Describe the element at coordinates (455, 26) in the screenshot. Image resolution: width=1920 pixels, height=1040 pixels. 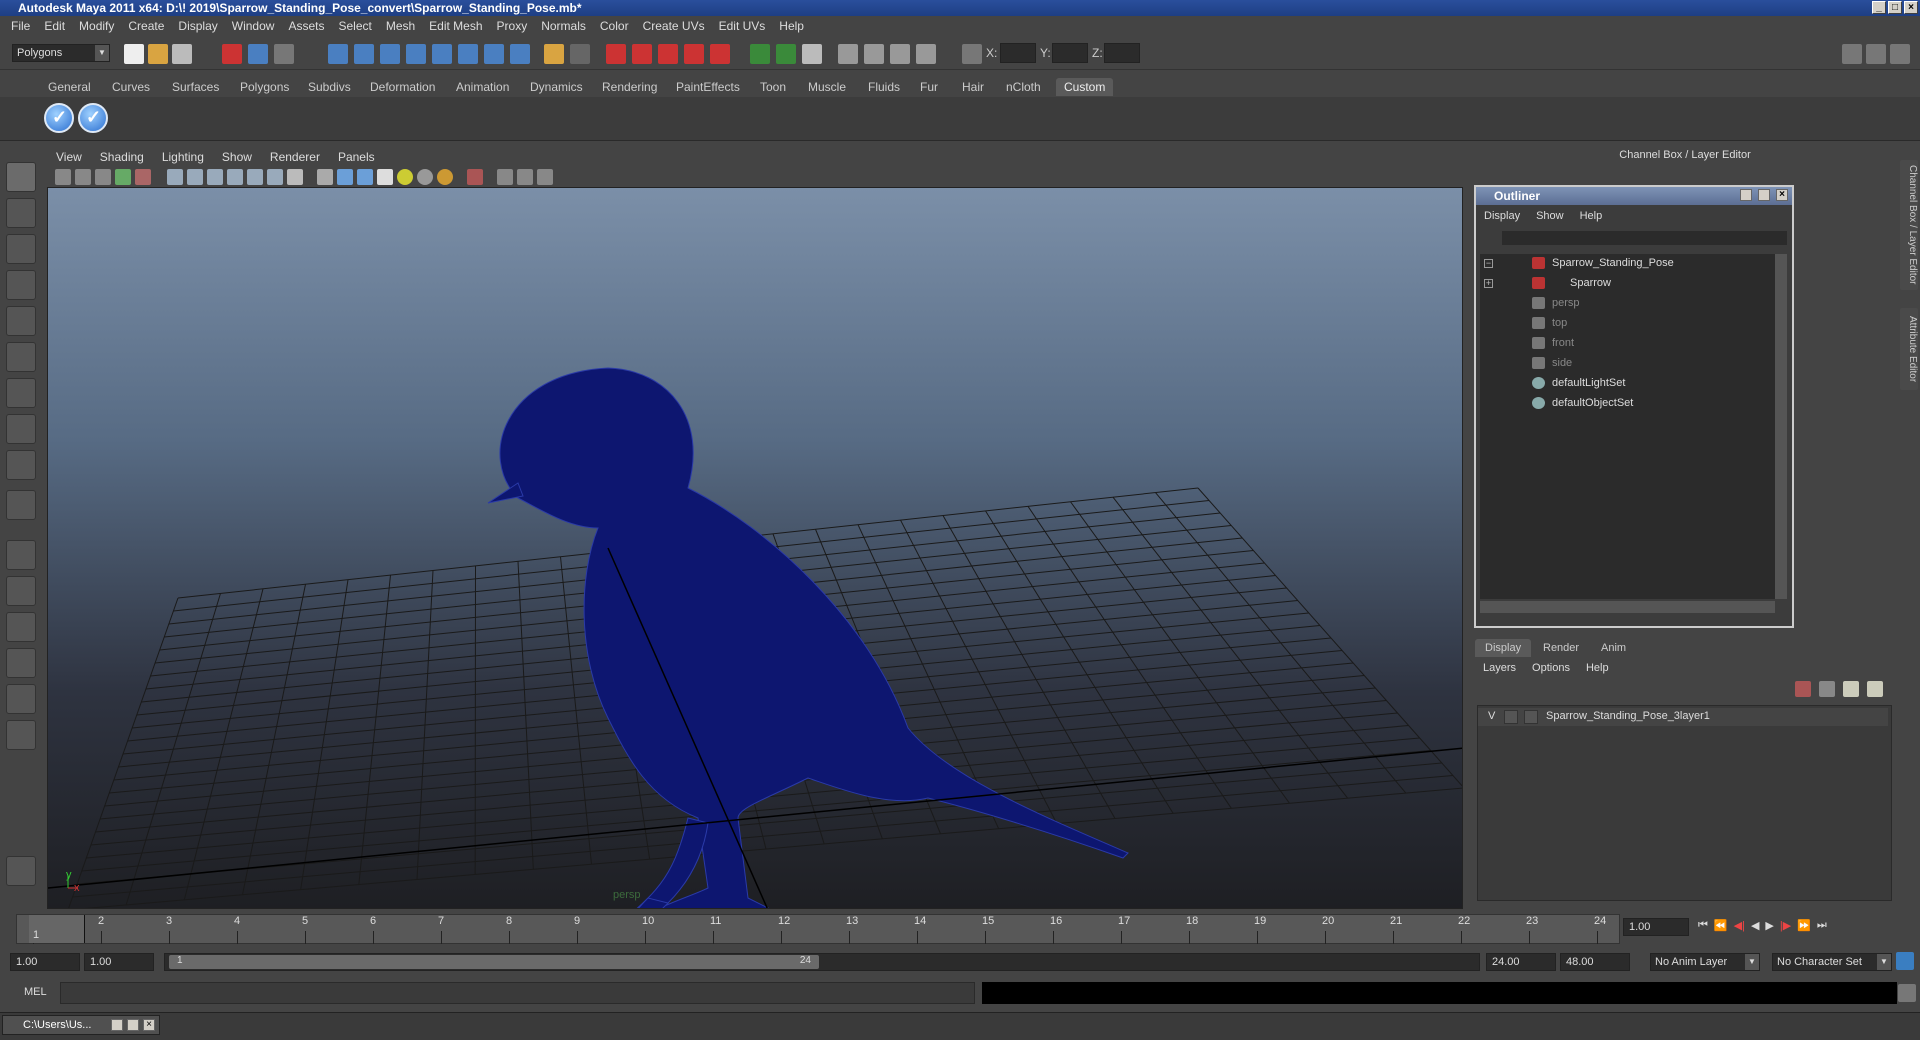
I see `menu-edit-mesh: Edit Mesh` at that location.